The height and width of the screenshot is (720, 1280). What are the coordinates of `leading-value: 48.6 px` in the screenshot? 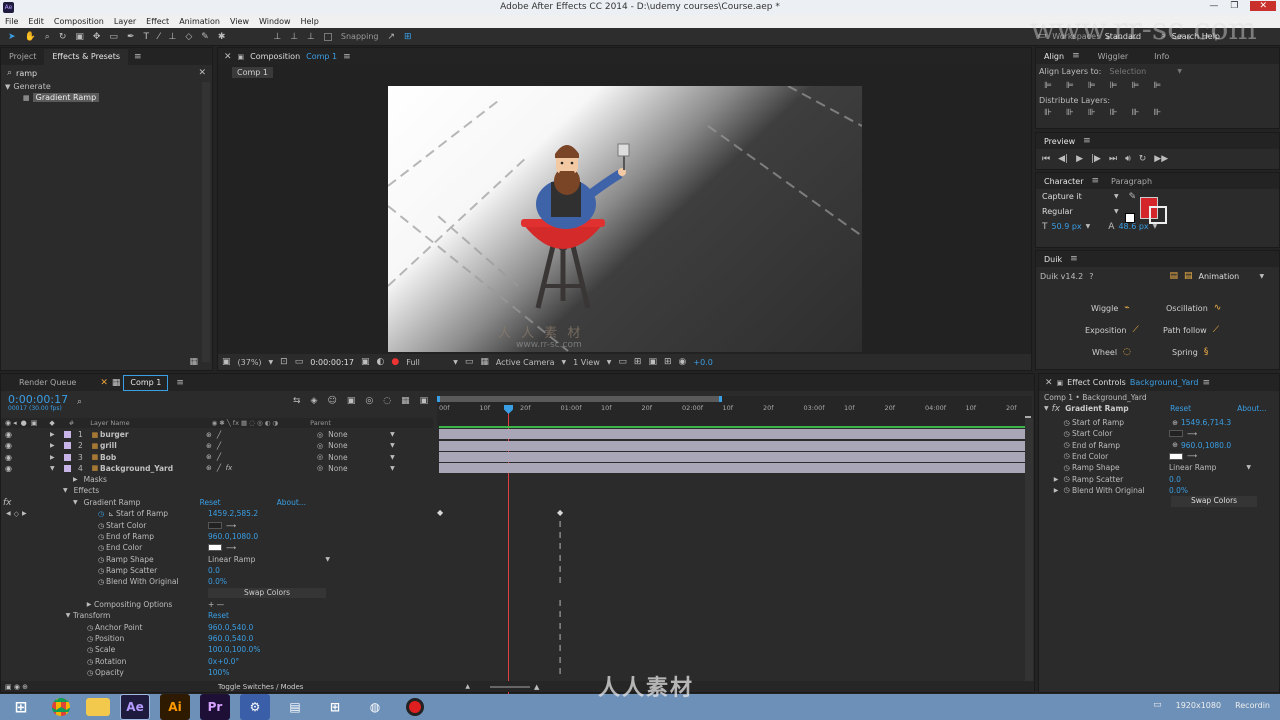 It's located at (1133, 226).